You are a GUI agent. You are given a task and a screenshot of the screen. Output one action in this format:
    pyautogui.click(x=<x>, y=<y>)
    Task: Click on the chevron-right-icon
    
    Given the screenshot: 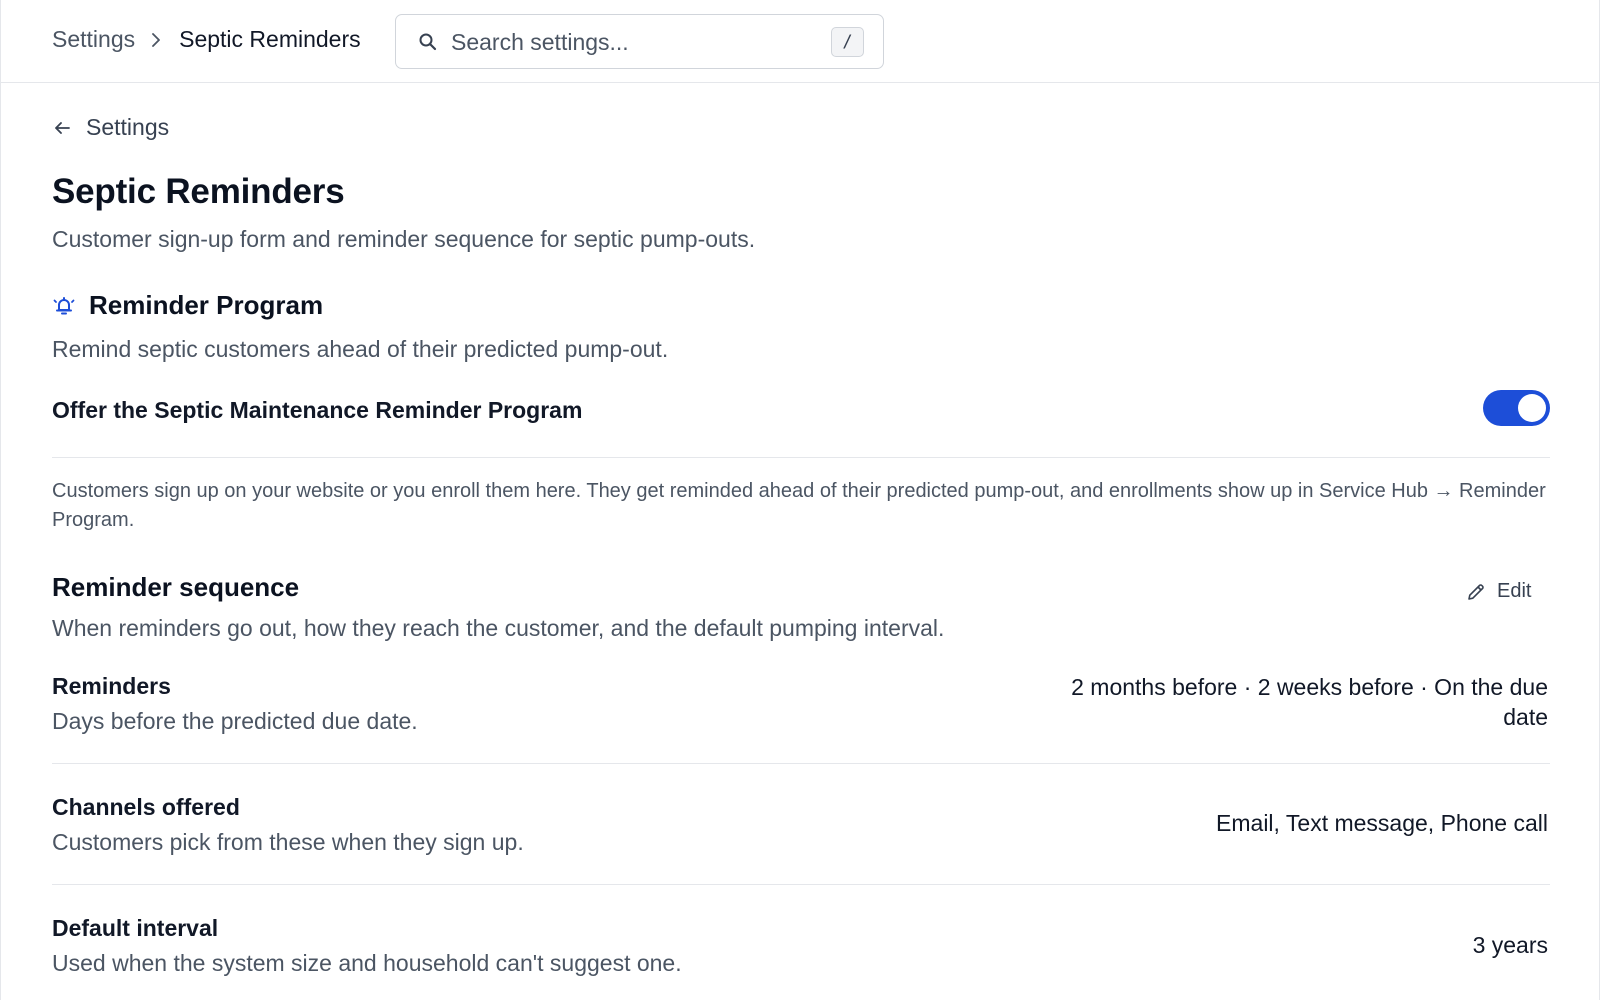 What is the action you would take?
    pyautogui.click(x=156, y=39)
    